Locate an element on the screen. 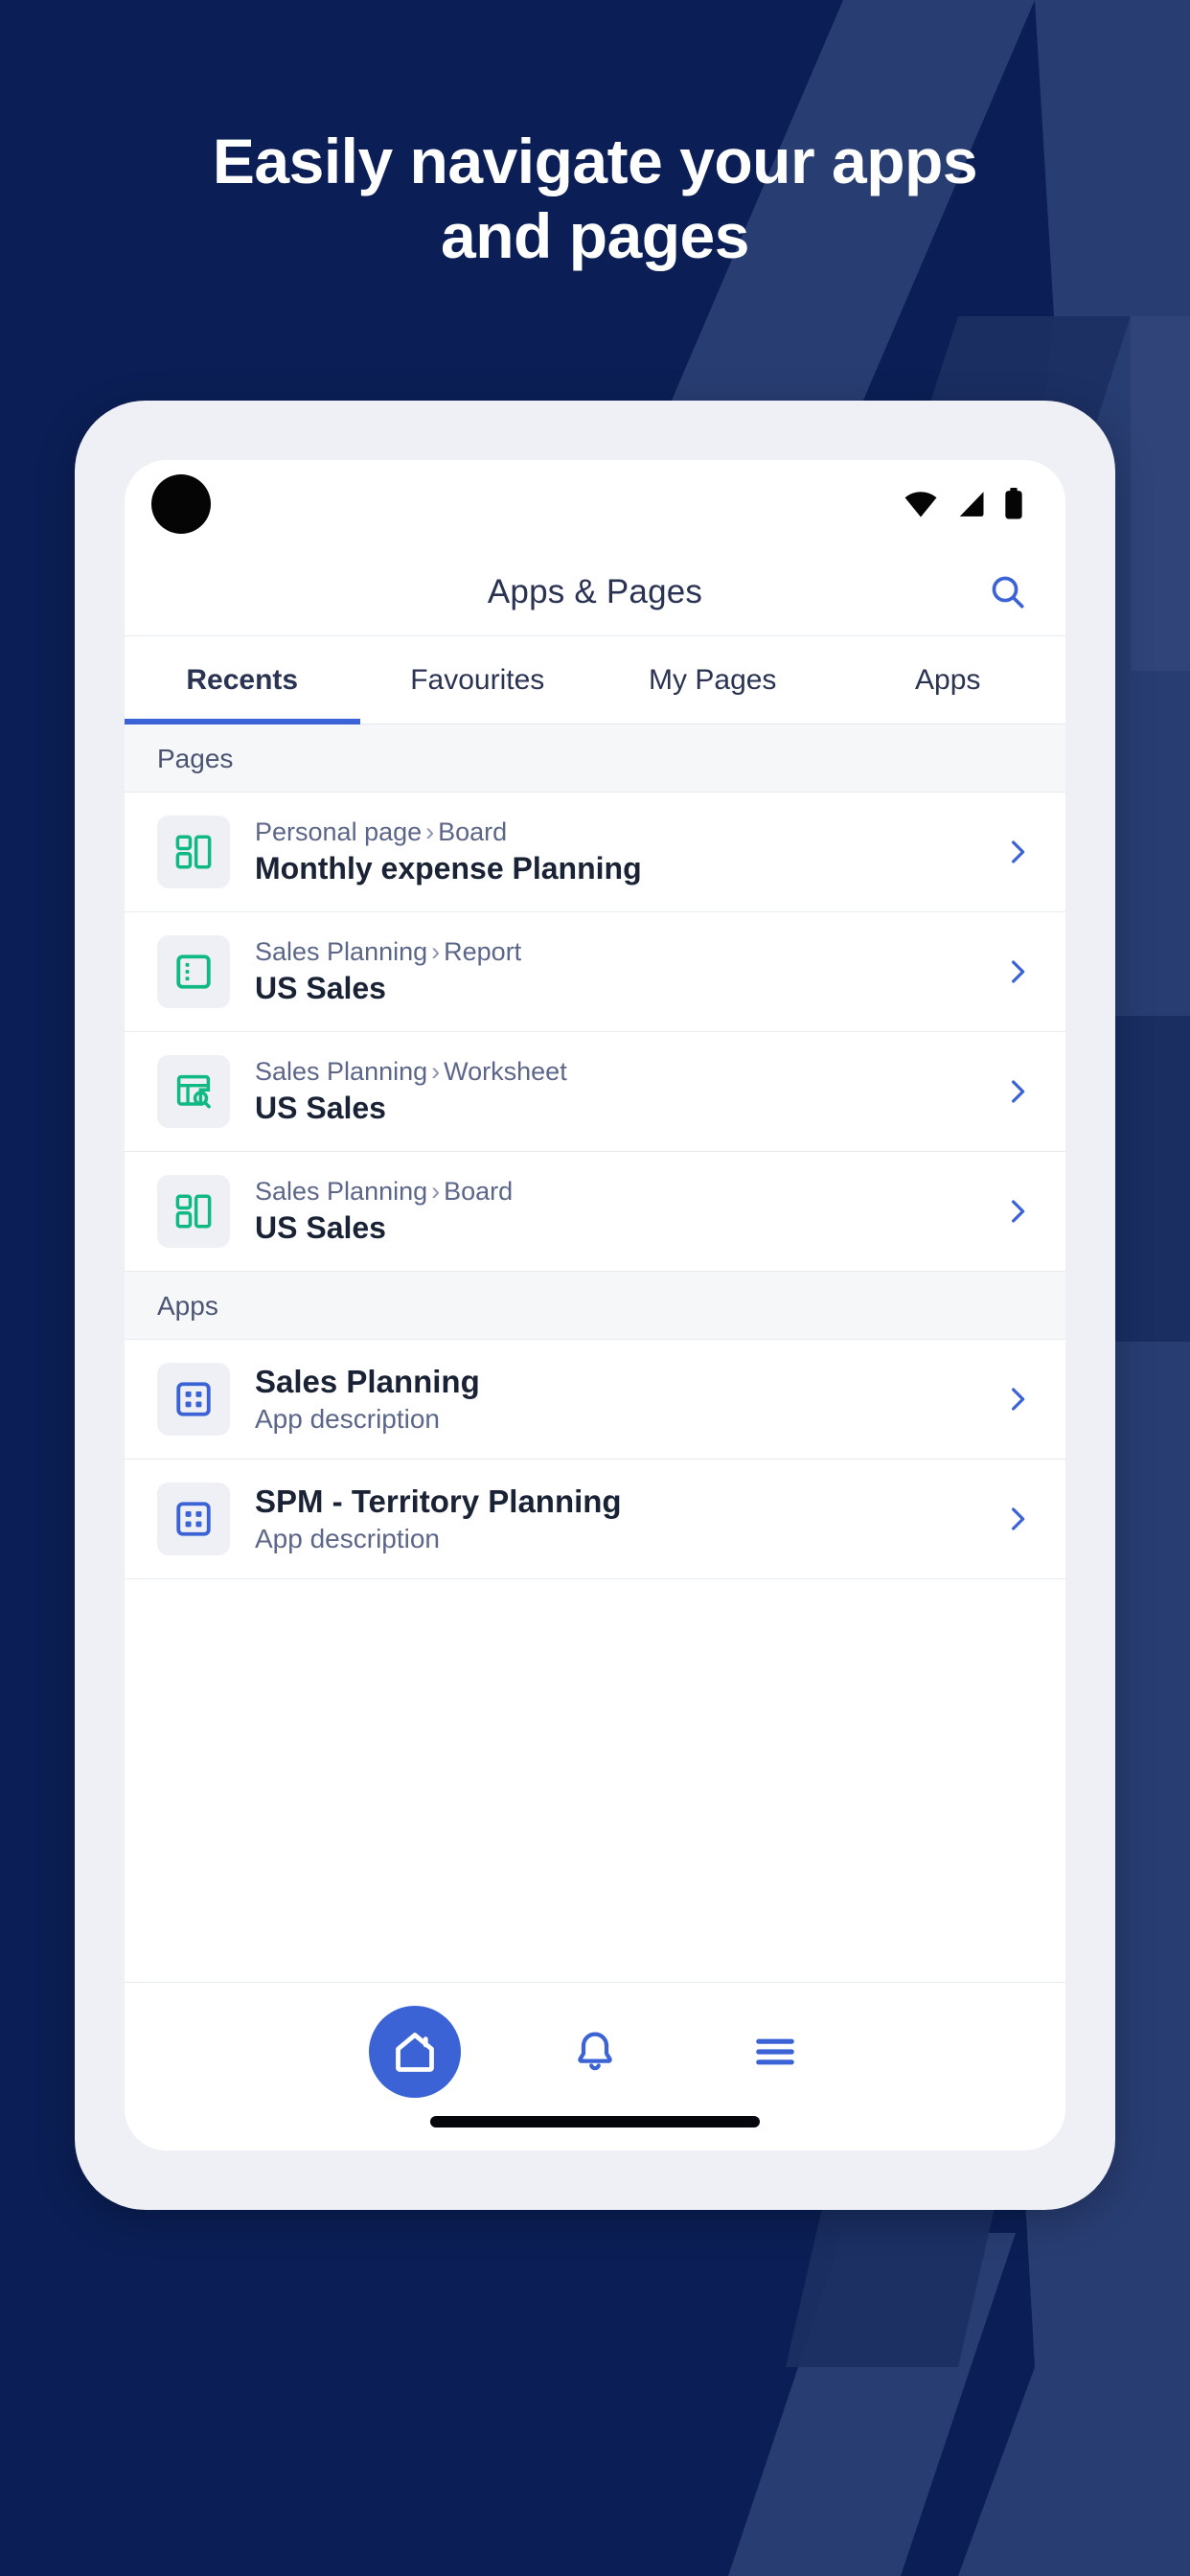  report-icon-wrapper is located at coordinates (194, 971).